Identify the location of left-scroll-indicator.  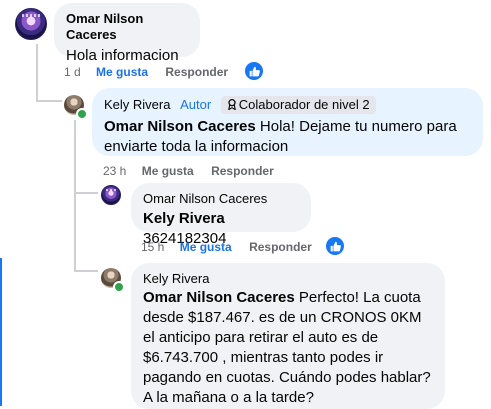
(1, 332).